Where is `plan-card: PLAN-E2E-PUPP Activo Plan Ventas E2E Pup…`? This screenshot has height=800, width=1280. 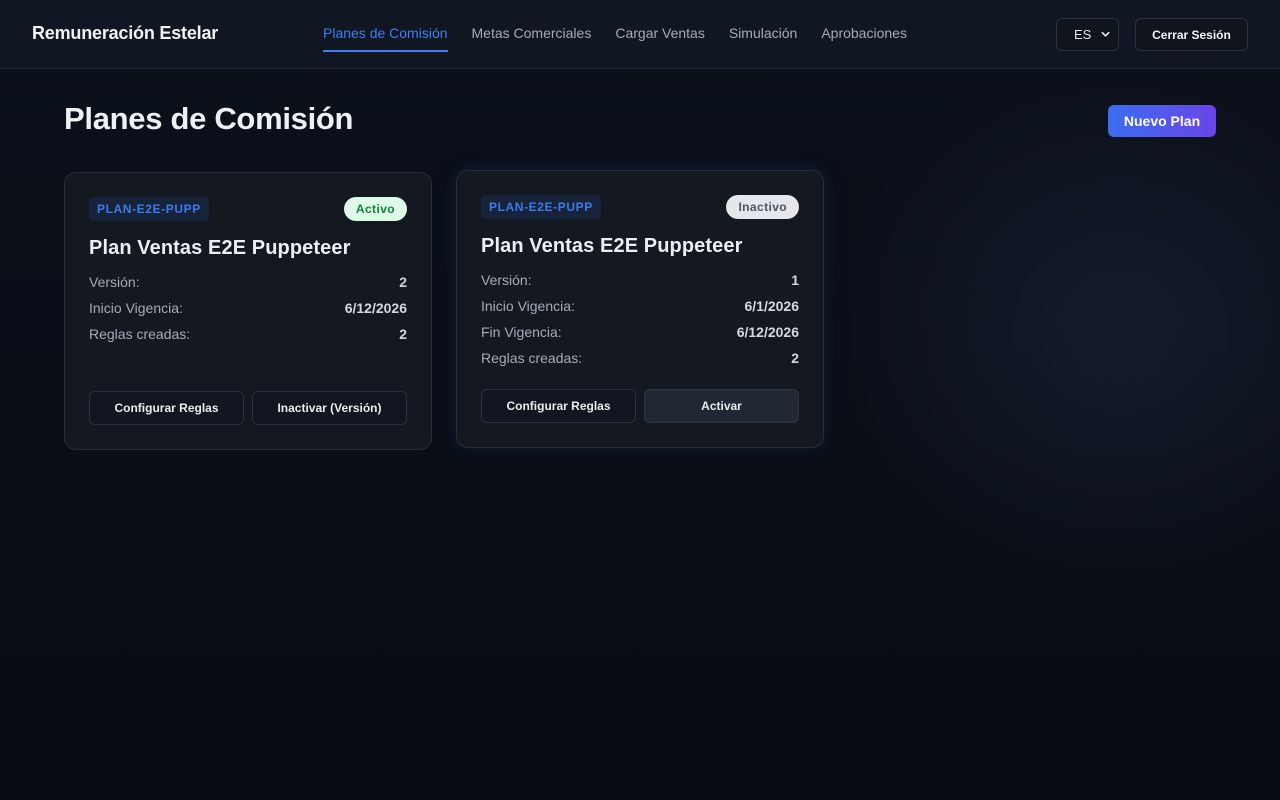
plan-card: PLAN-E2E-PUPP Activo Plan Ventas E2E Pup… is located at coordinates (248, 311).